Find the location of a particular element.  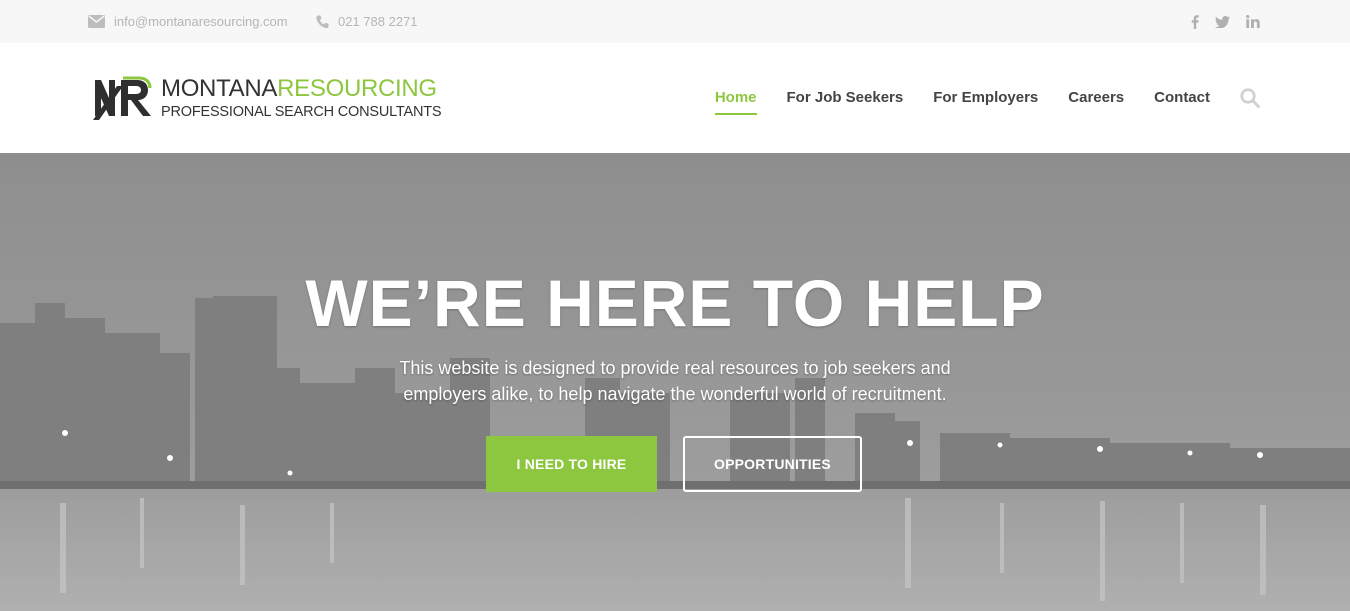

hire-button: I NEED TO HIRE is located at coordinates (571, 464).